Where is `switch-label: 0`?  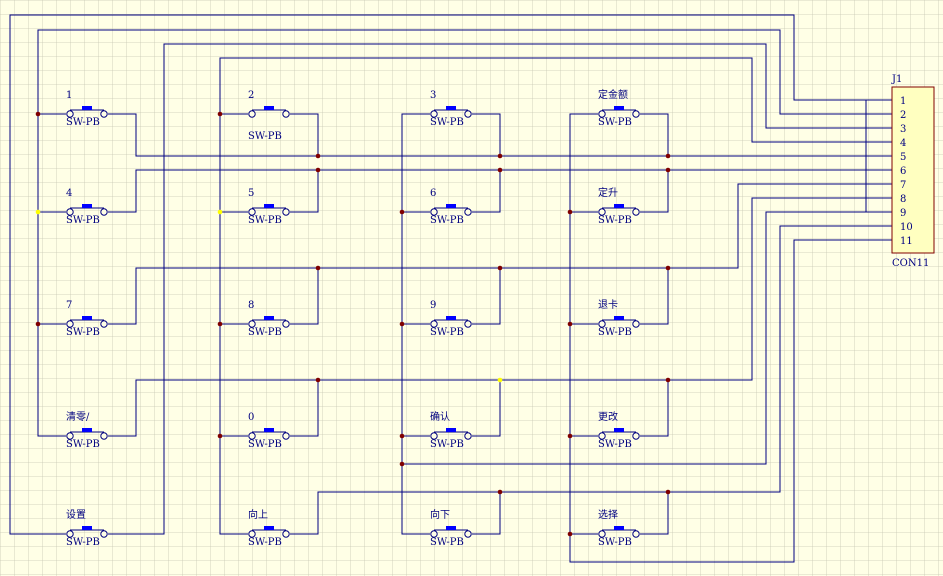 switch-label: 0 is located at coordinates (251, 417).